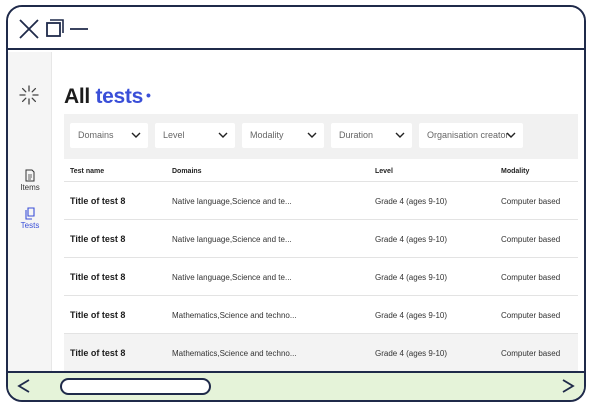 The width and height of the screenshot is (592, 407). Describe the element at coordinates (30, 225) in the screenshot. I see `sidebar-item-label: Tests` at that location.